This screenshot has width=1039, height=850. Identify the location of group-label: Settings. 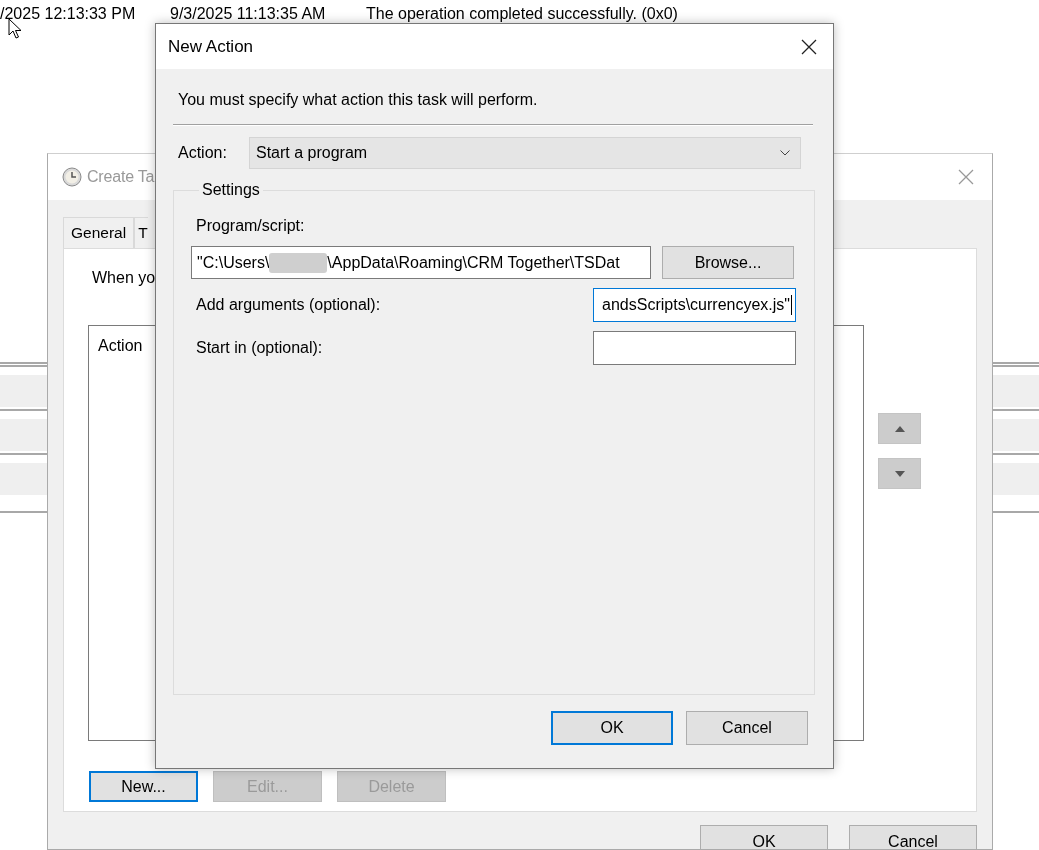
(231, 190).